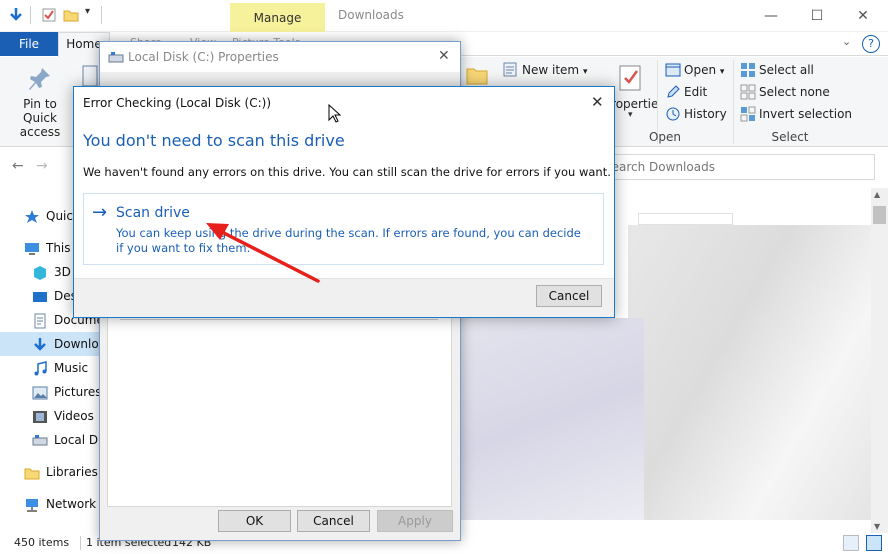  What do you see at coordinates (60, 345) in the screenshot?
I see `sidebar-item-downloads: Downloads` at bounding box center [60, 345].